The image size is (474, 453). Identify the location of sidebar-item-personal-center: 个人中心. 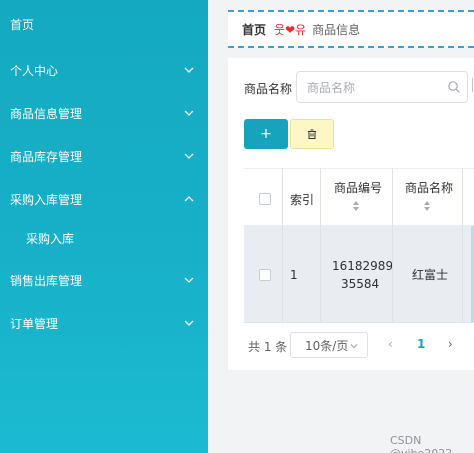
(104, 70).